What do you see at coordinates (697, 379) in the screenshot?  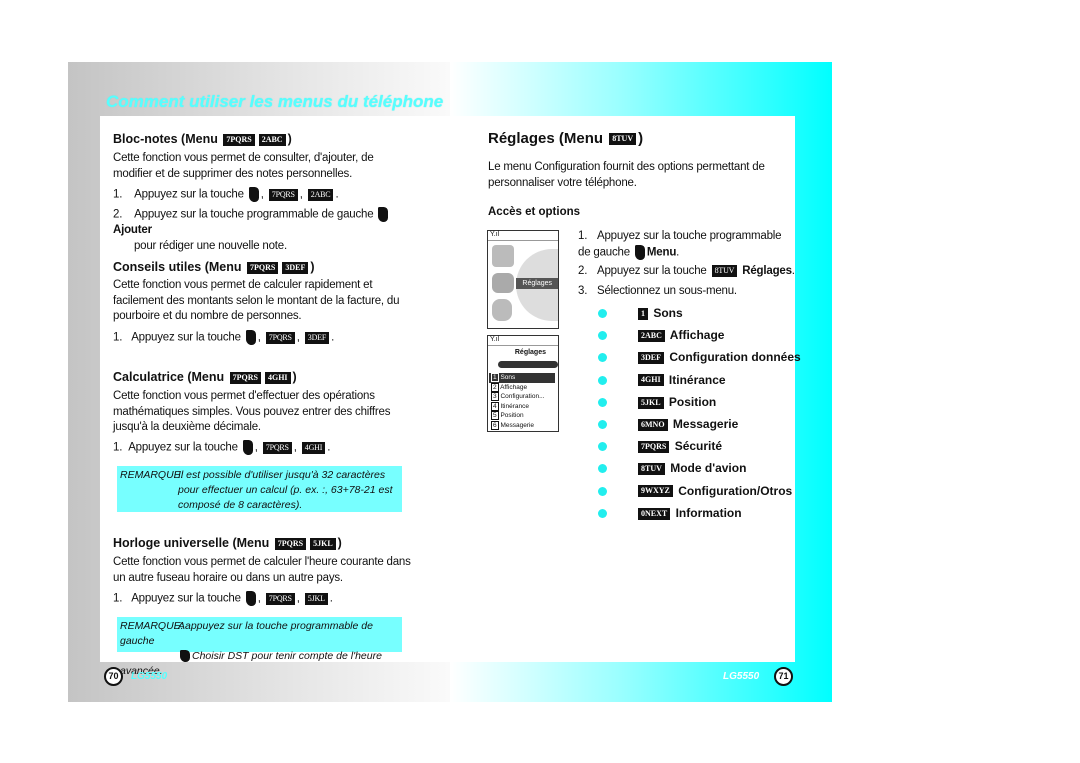 I see `submenu-label: Itinérance` at bounding box center [697, 379].